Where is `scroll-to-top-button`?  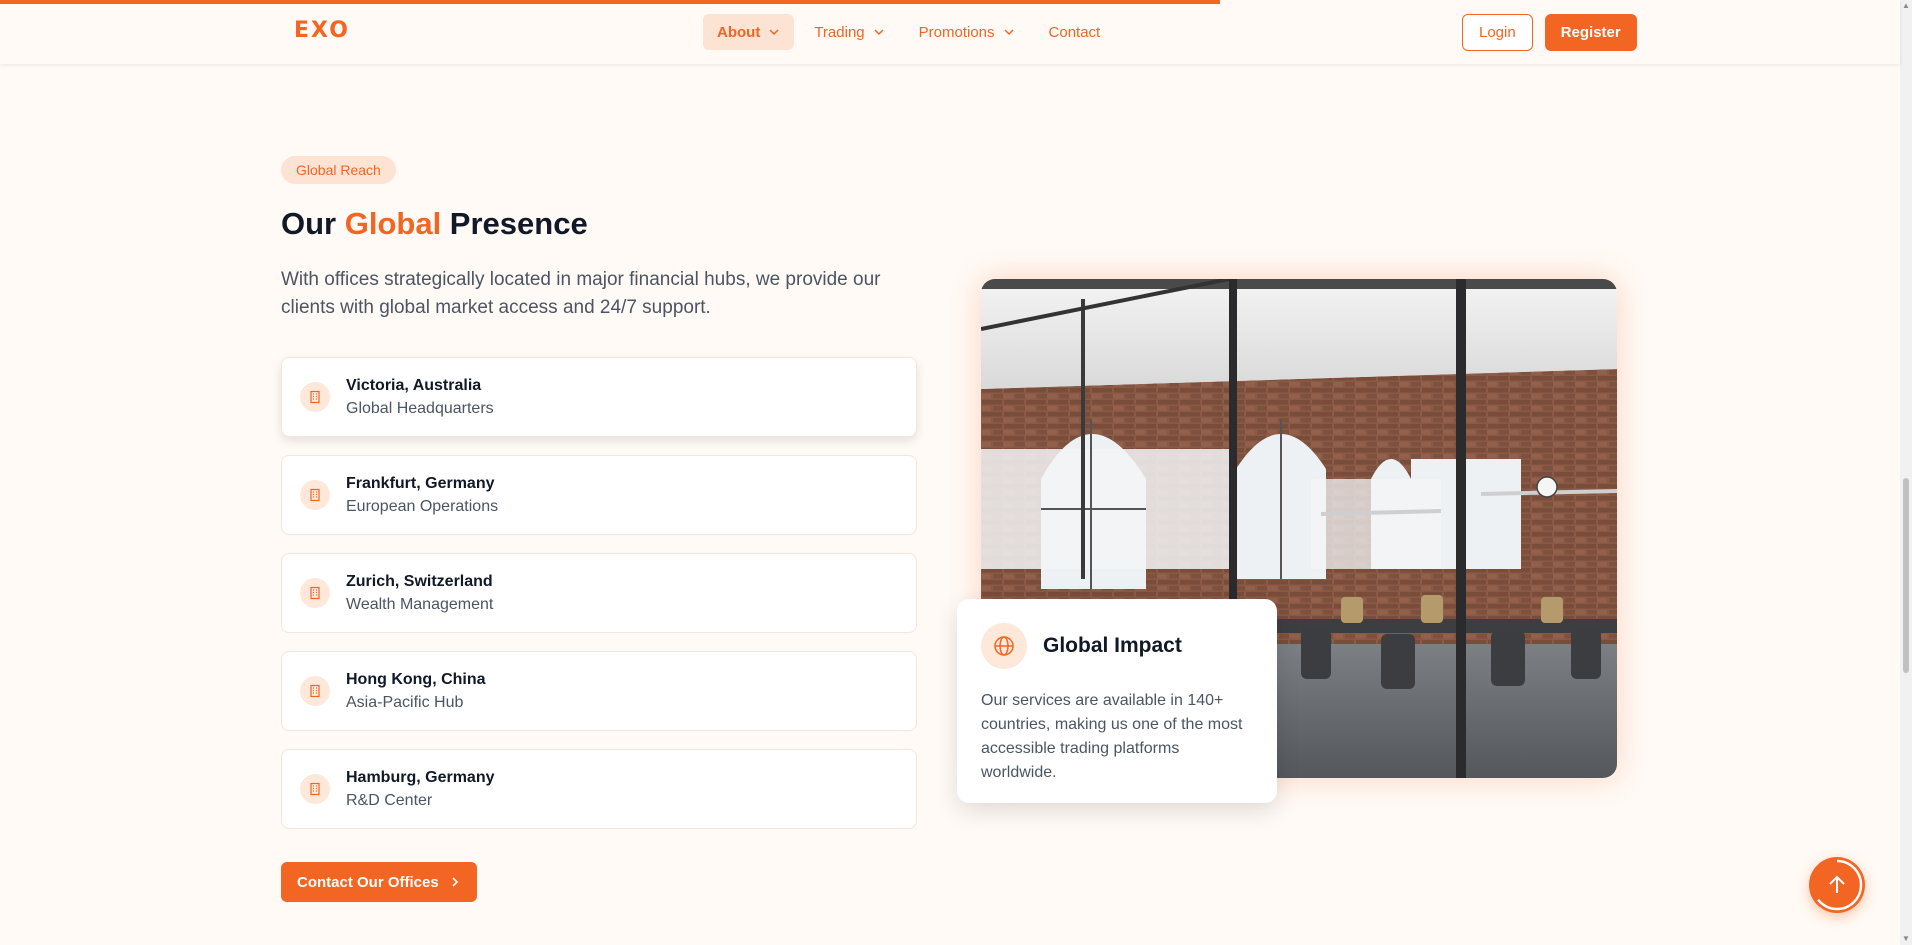
scroll-to-top-button is located at coordinates (1837, 885).